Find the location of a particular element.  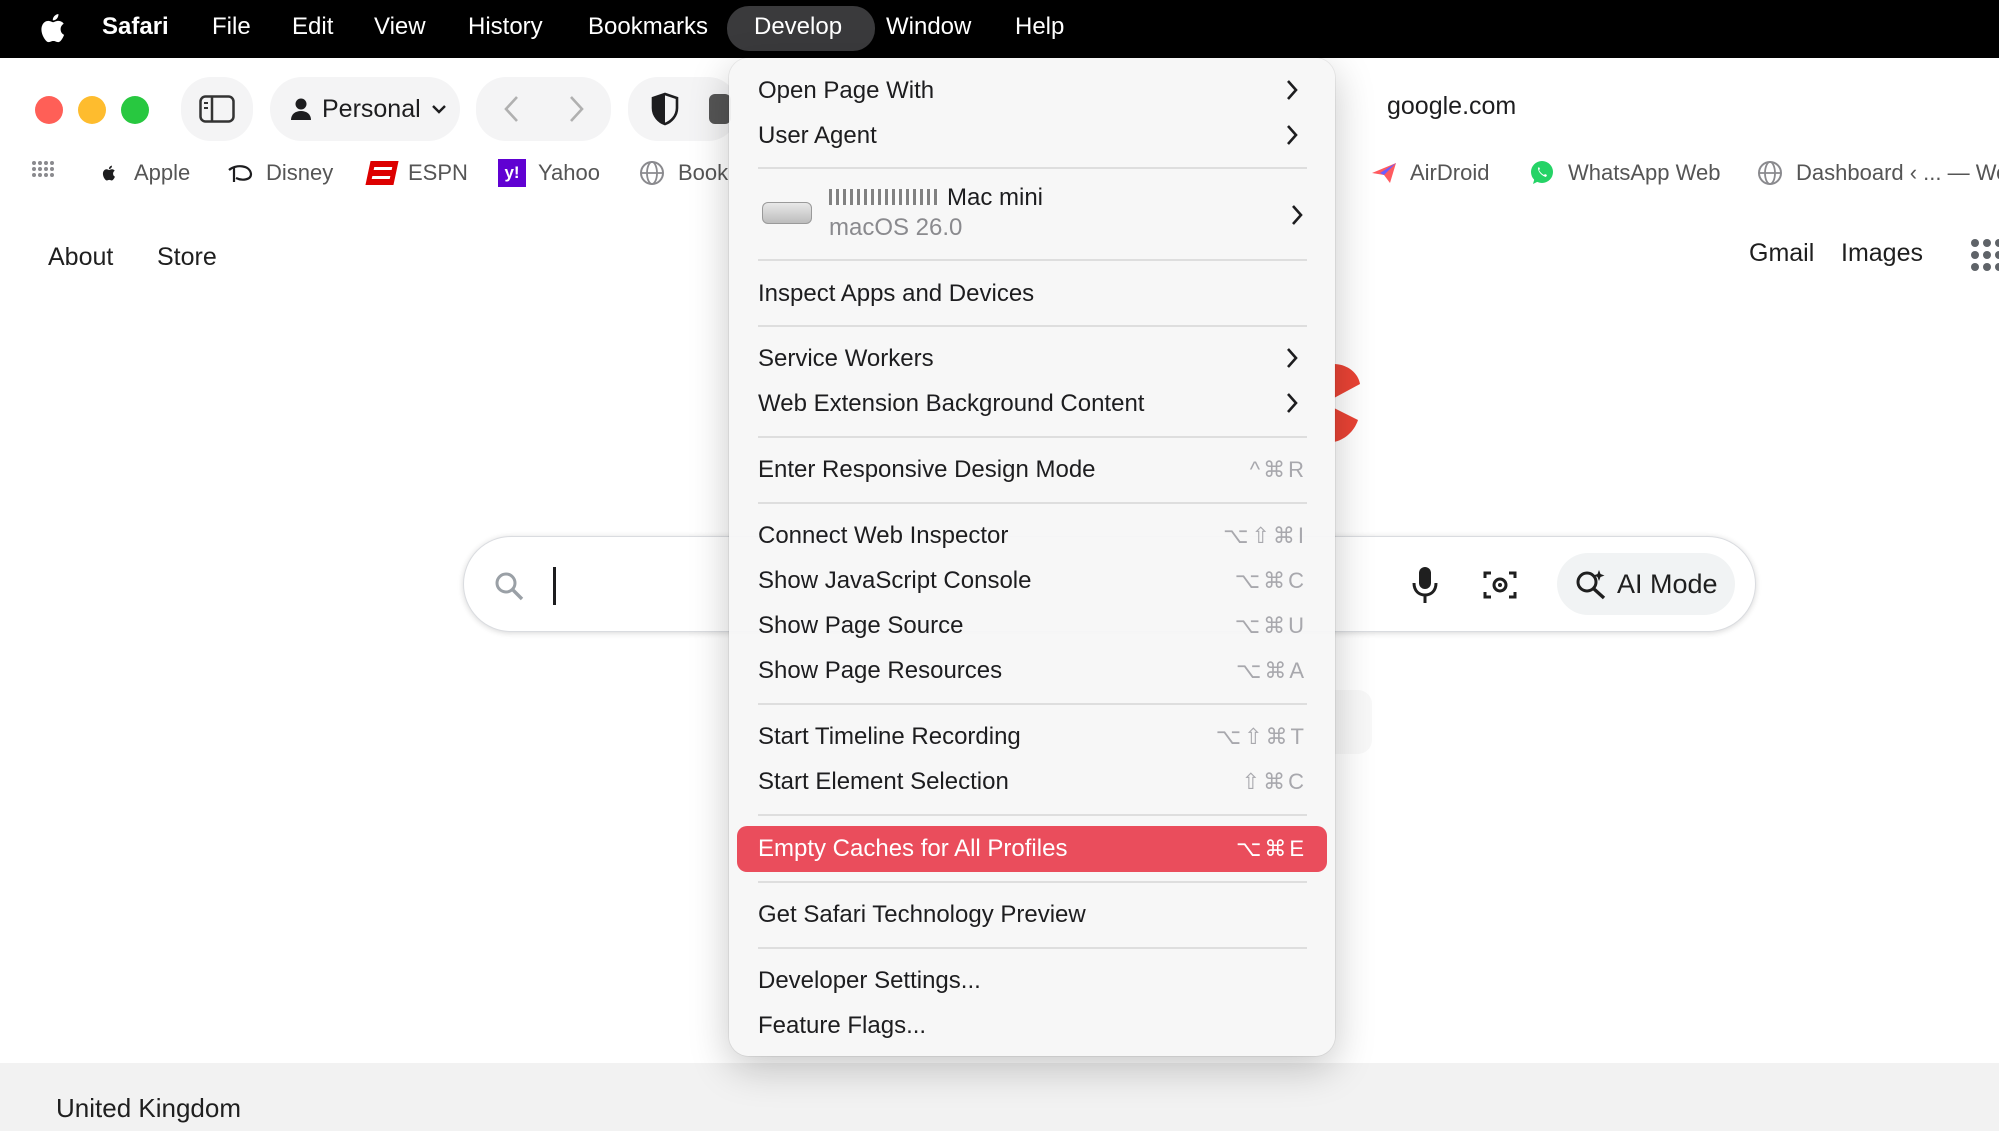

whatsapp-icon is located at coordinates (1542, 173).